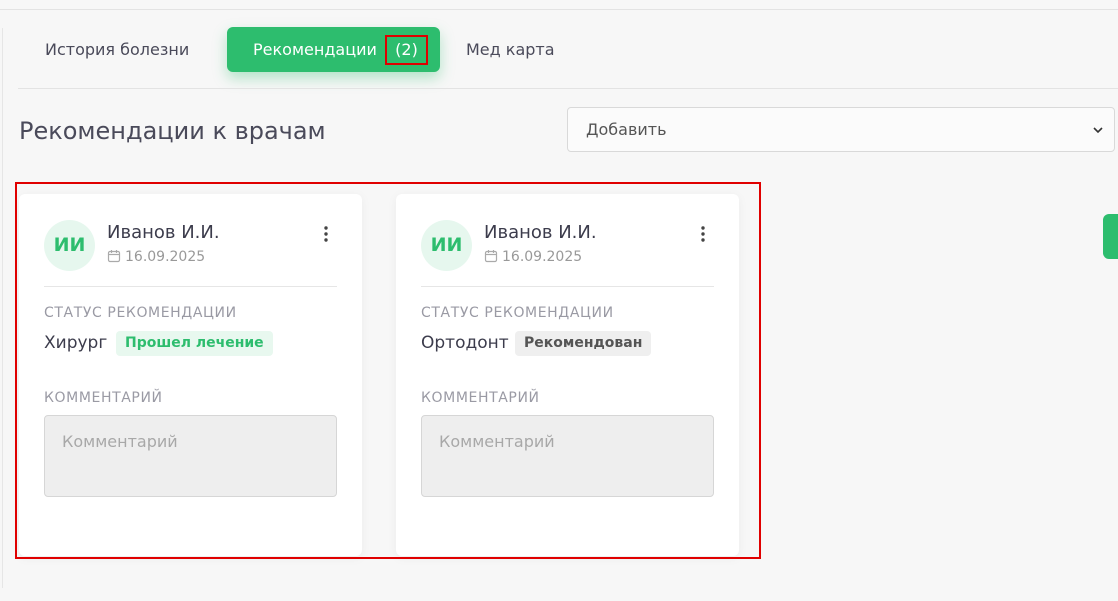 The height and width of the screenshot is (601, 1118). What do you see at coordinates (1098, 130) in the screenshot?
I see `chevron-down-icon` at bounding box center [1098, 130].